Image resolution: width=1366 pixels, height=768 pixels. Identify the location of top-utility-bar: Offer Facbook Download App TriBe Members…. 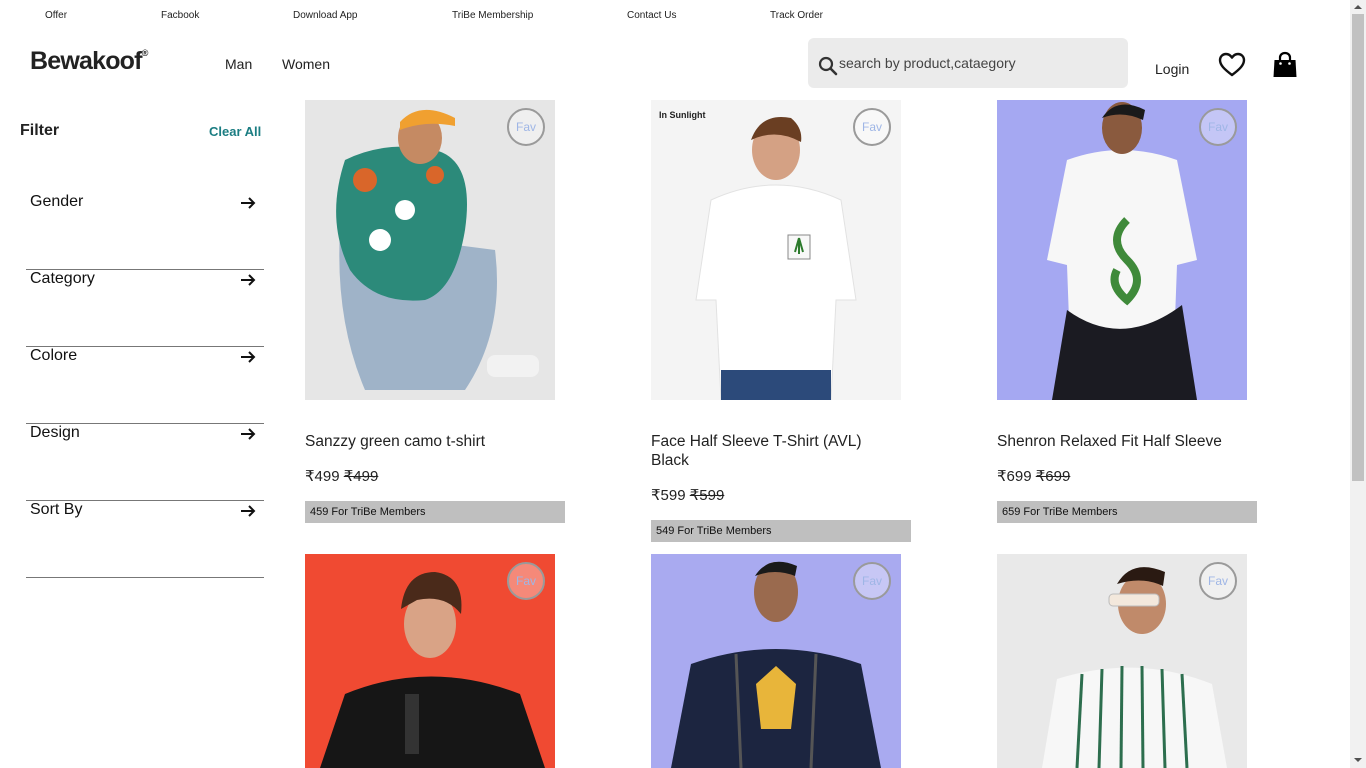
(675, 15).